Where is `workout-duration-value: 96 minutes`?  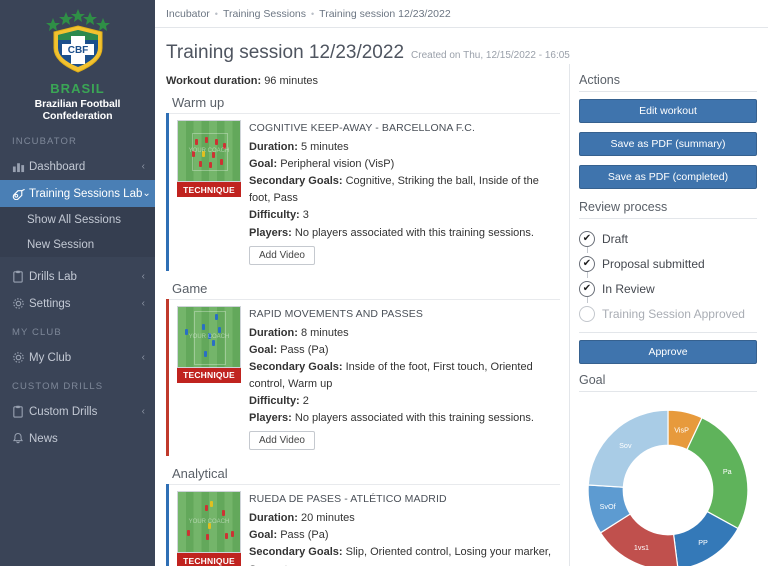
workout-duration-value: 96 minutes is located at coordinates (291, 81).